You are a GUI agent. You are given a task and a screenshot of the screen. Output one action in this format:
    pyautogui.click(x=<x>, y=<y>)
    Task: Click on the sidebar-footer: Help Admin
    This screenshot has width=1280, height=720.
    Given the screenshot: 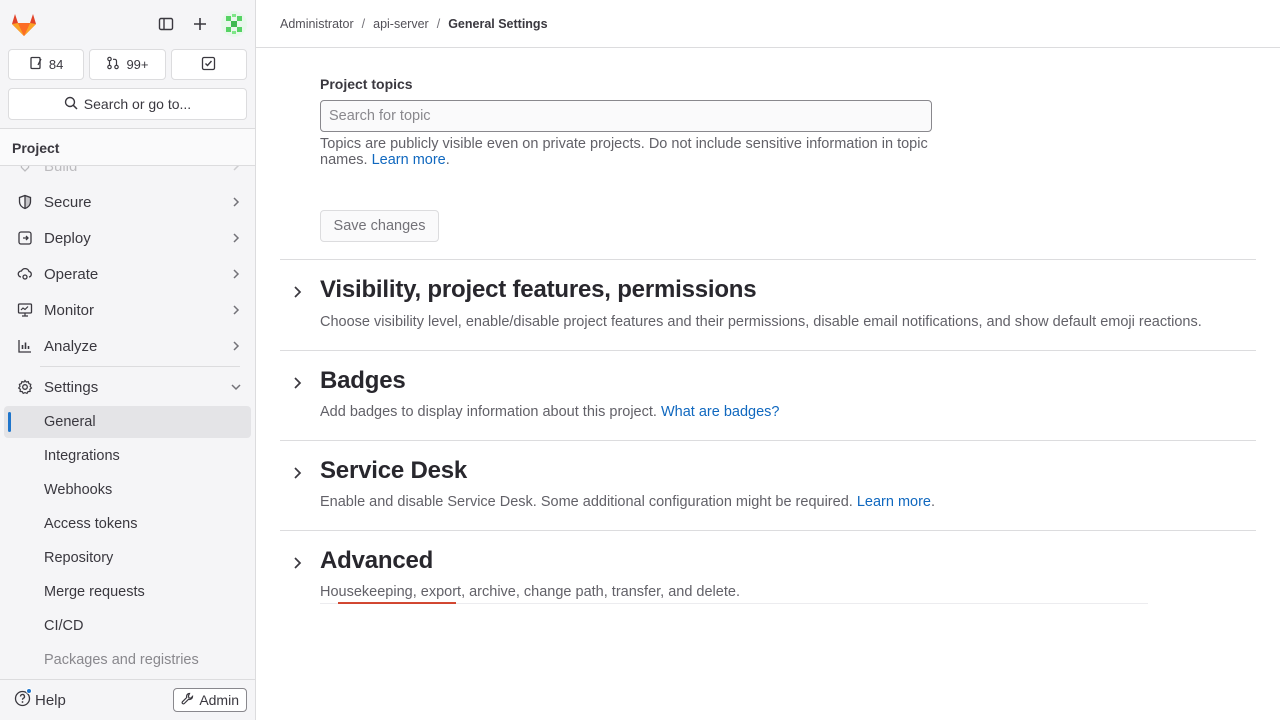 What is the action you would take?
    pyautogui.click(x=127, y=699)
    